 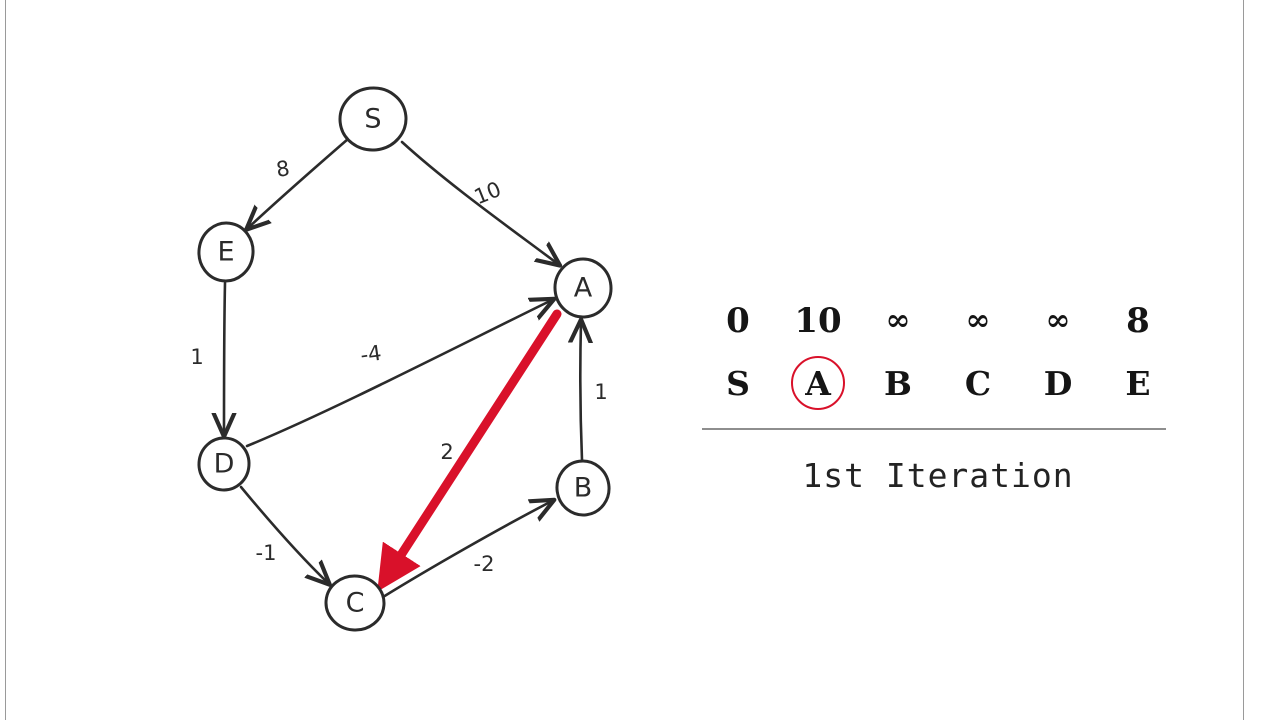 I want to click on node-A: A, so click(x=583, y=288).